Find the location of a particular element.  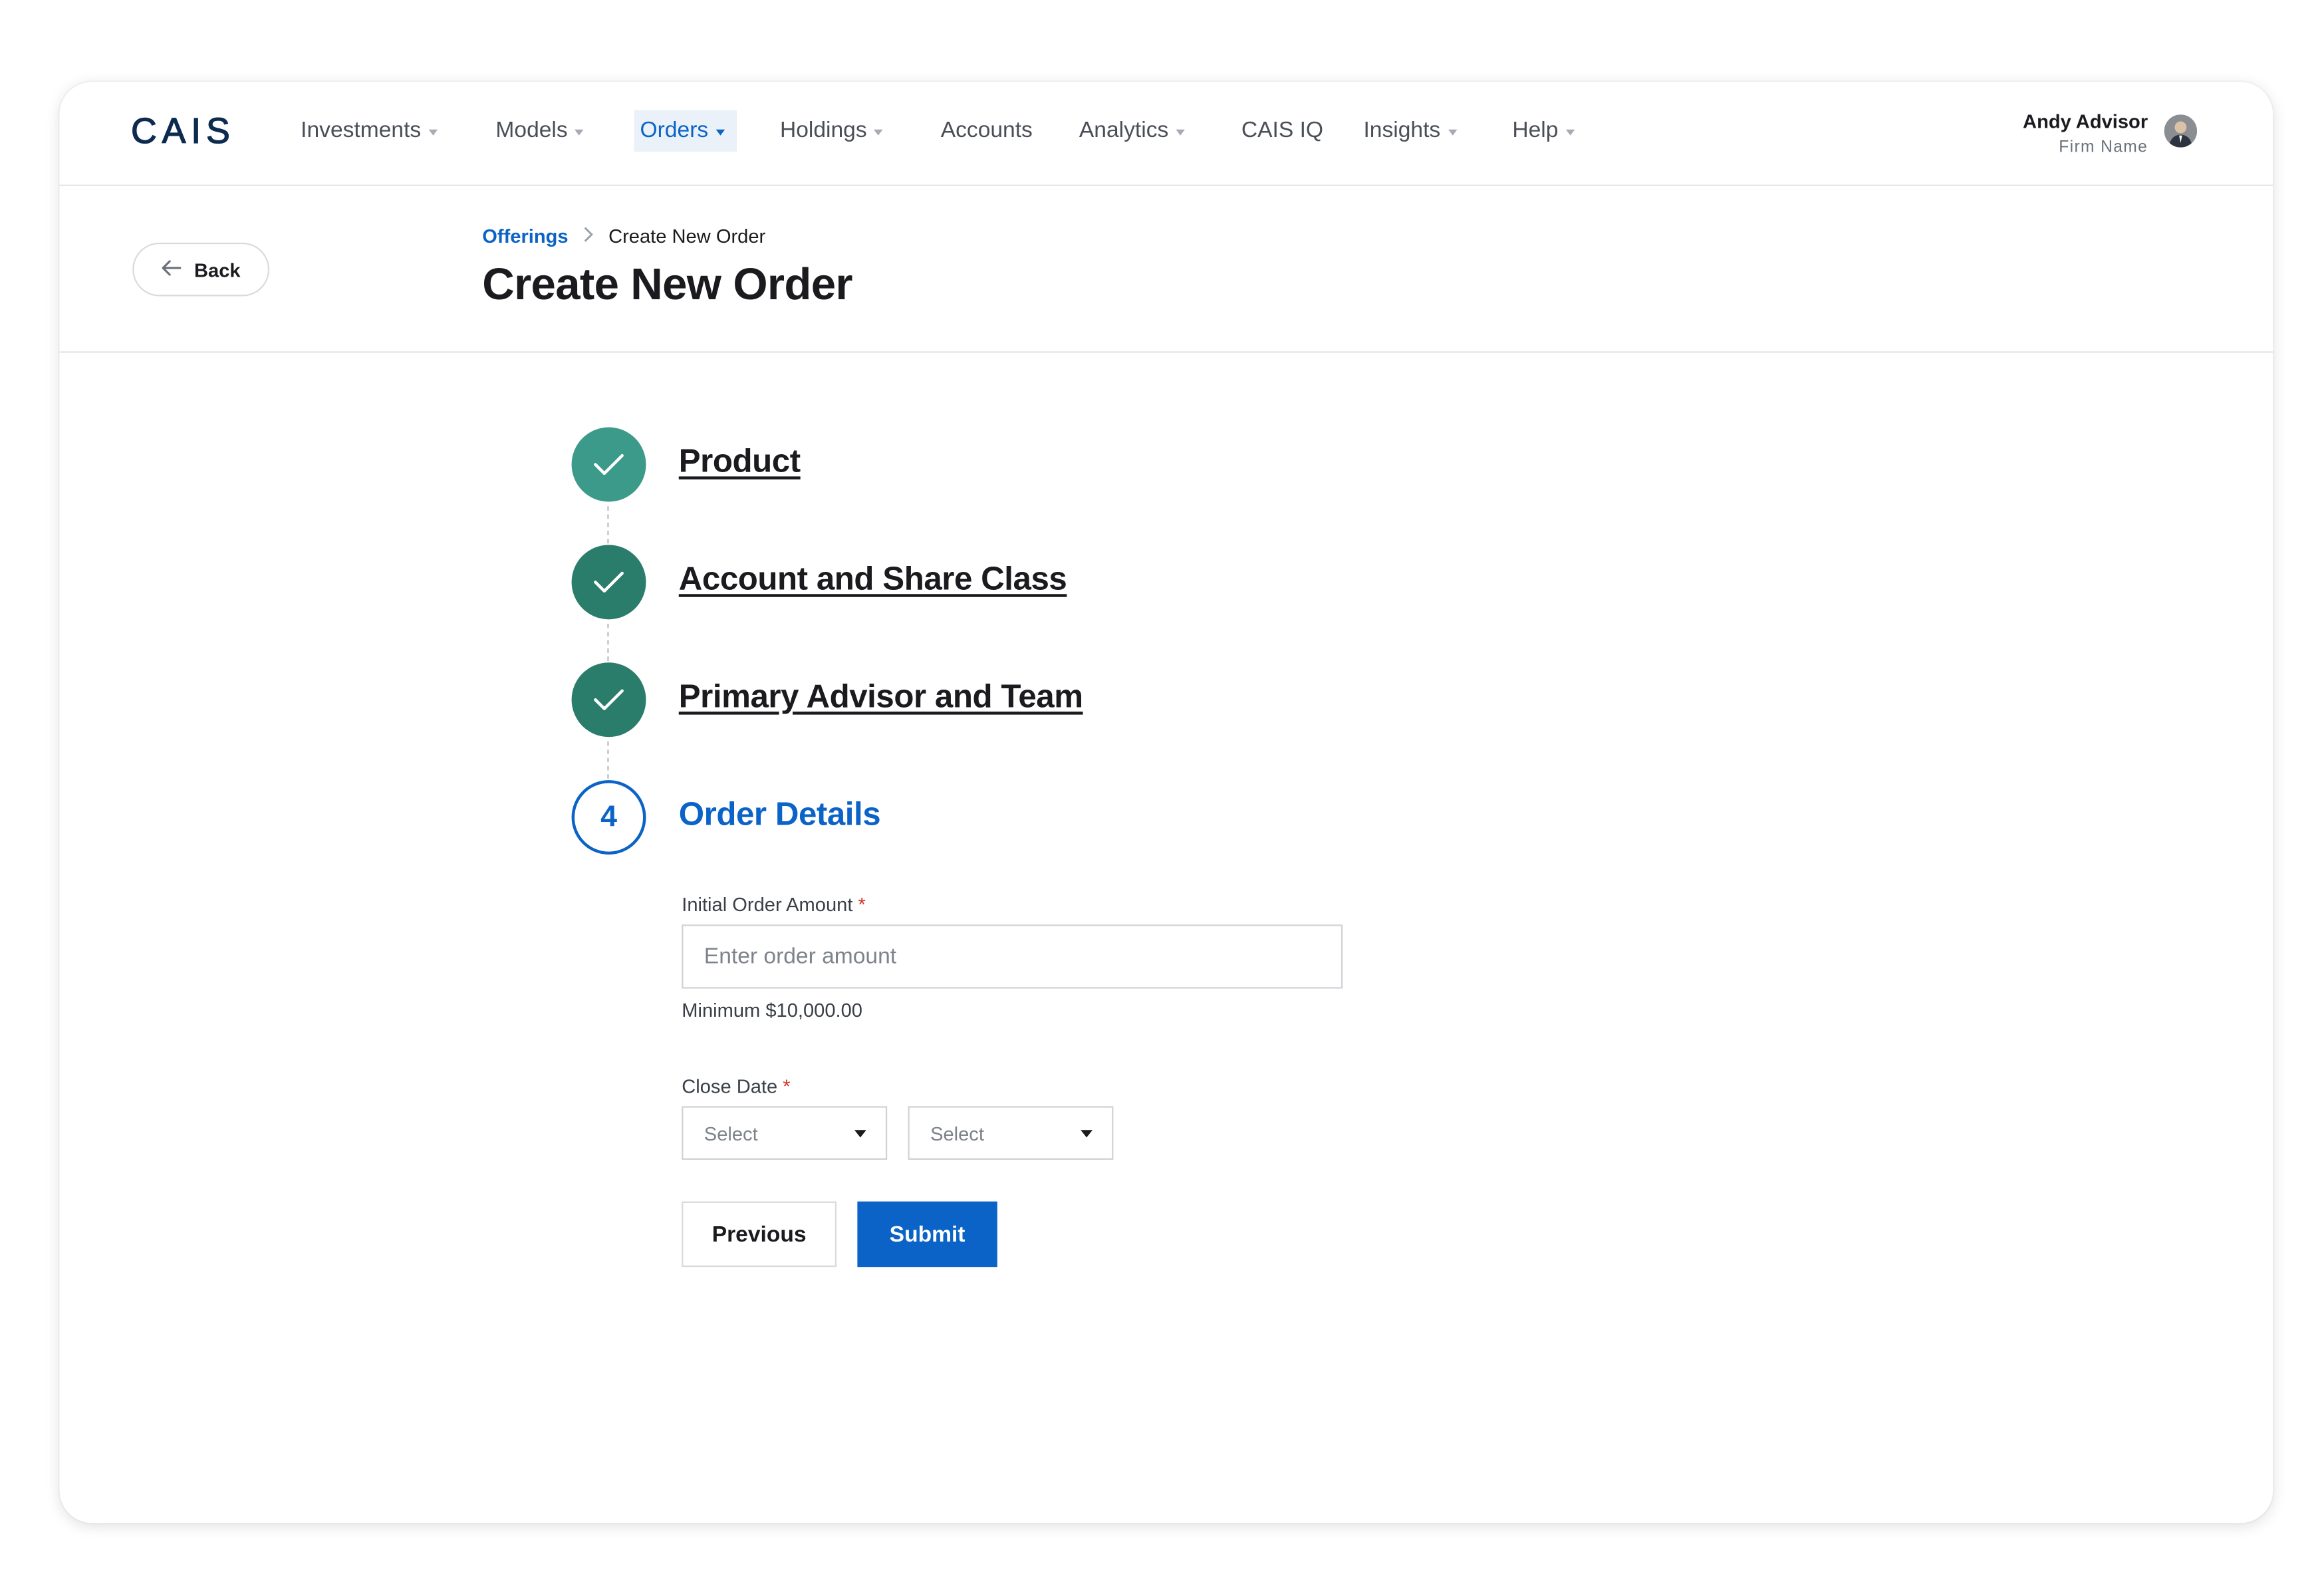

nav-insights: Insights is located at coordinates (1410, 130).